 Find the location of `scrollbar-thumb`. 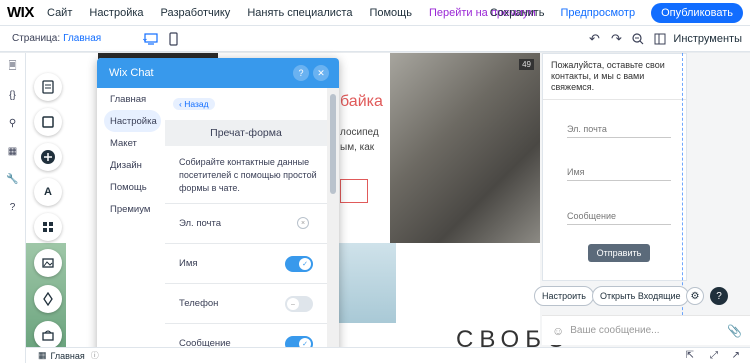

scrollbar-thumb is located at coordinates (333, 144).